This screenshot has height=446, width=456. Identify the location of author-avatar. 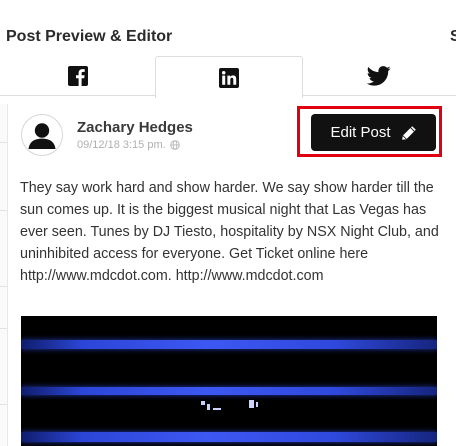
(42, 135).